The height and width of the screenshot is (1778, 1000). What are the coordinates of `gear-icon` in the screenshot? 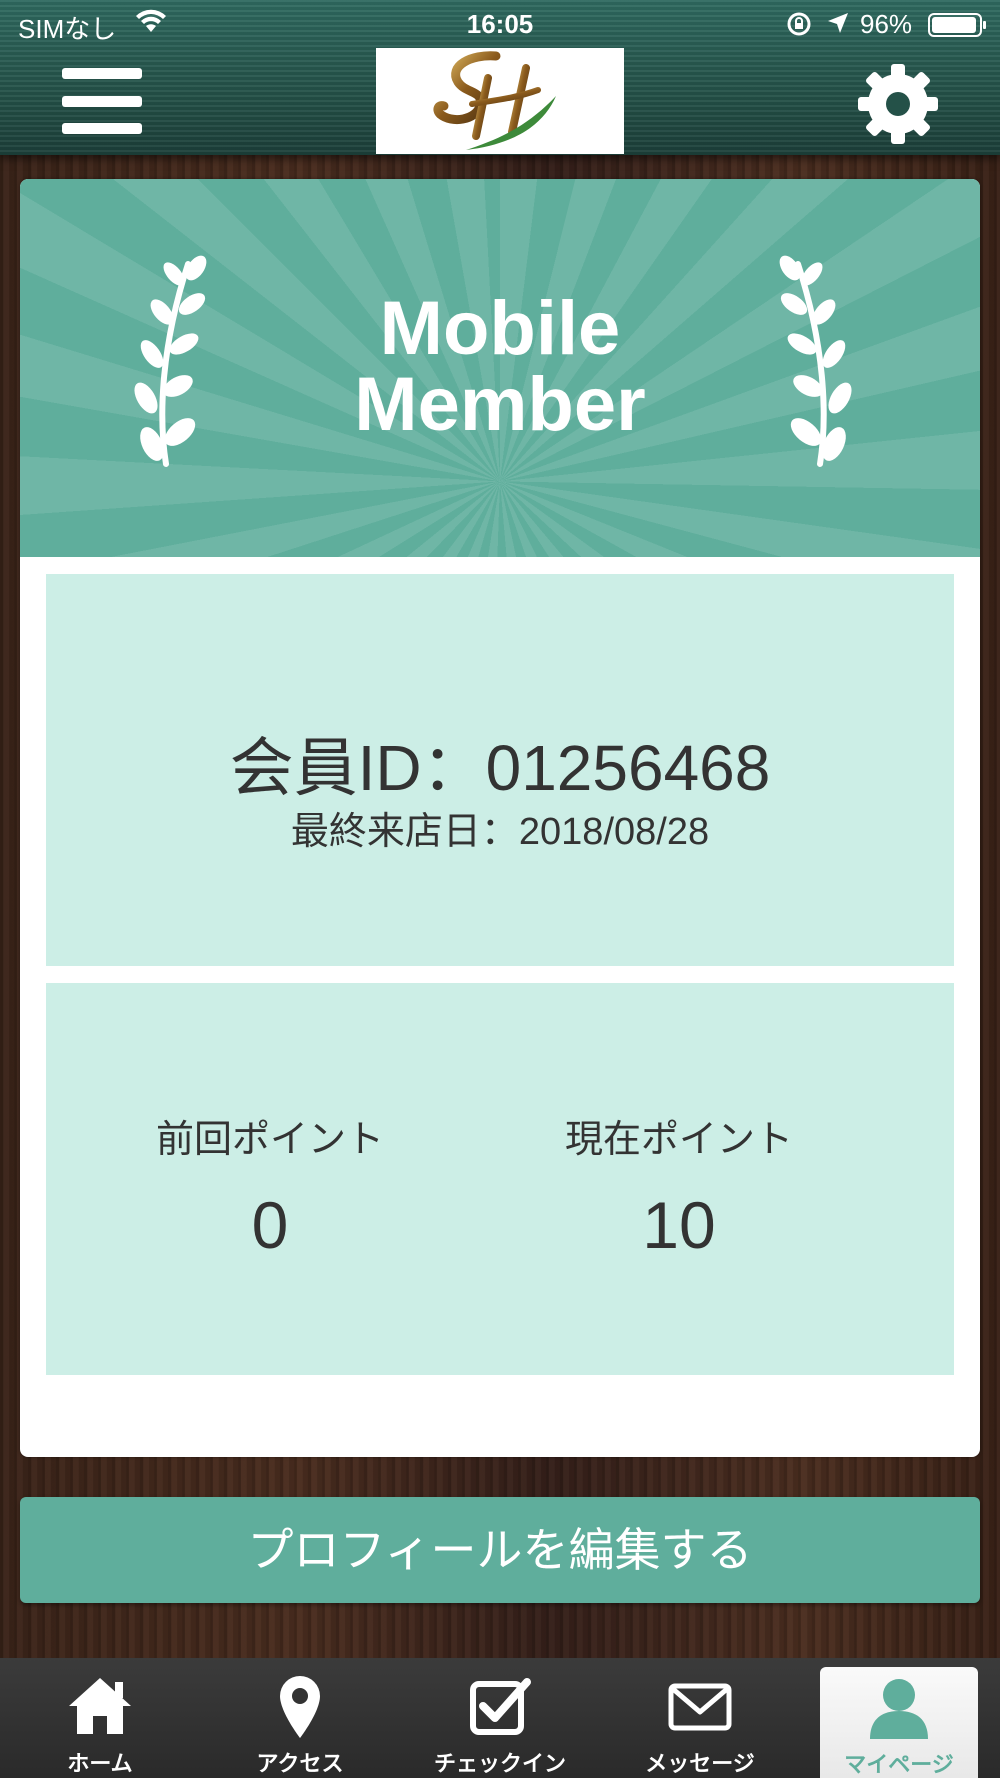 It's located at (898, 104).